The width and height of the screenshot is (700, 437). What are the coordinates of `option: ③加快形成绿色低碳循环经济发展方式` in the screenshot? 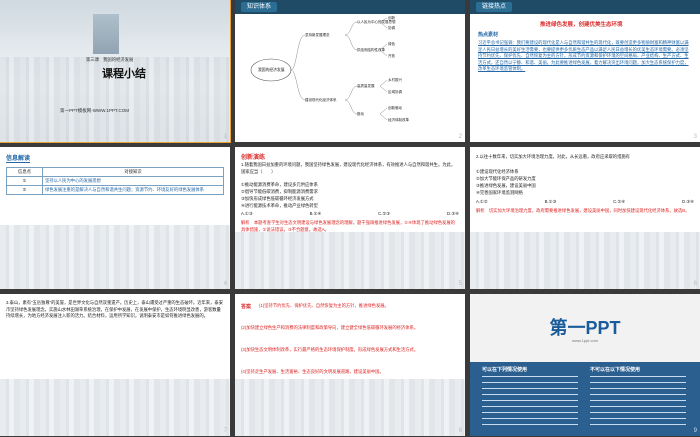 It's located at (277, 198).